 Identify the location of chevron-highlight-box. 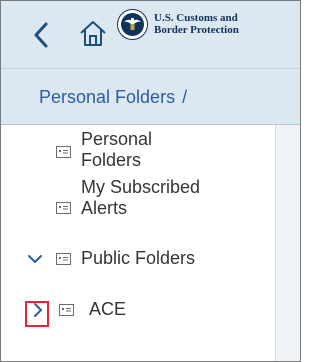
(37, 314).